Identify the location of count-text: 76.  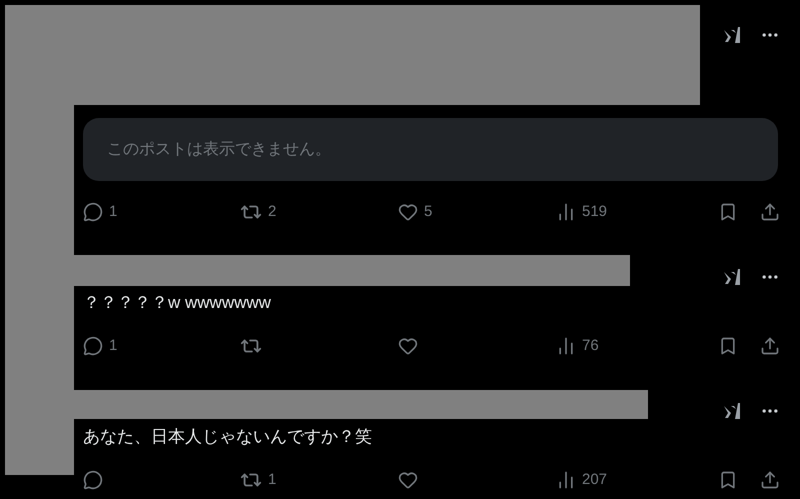
(590, 346).